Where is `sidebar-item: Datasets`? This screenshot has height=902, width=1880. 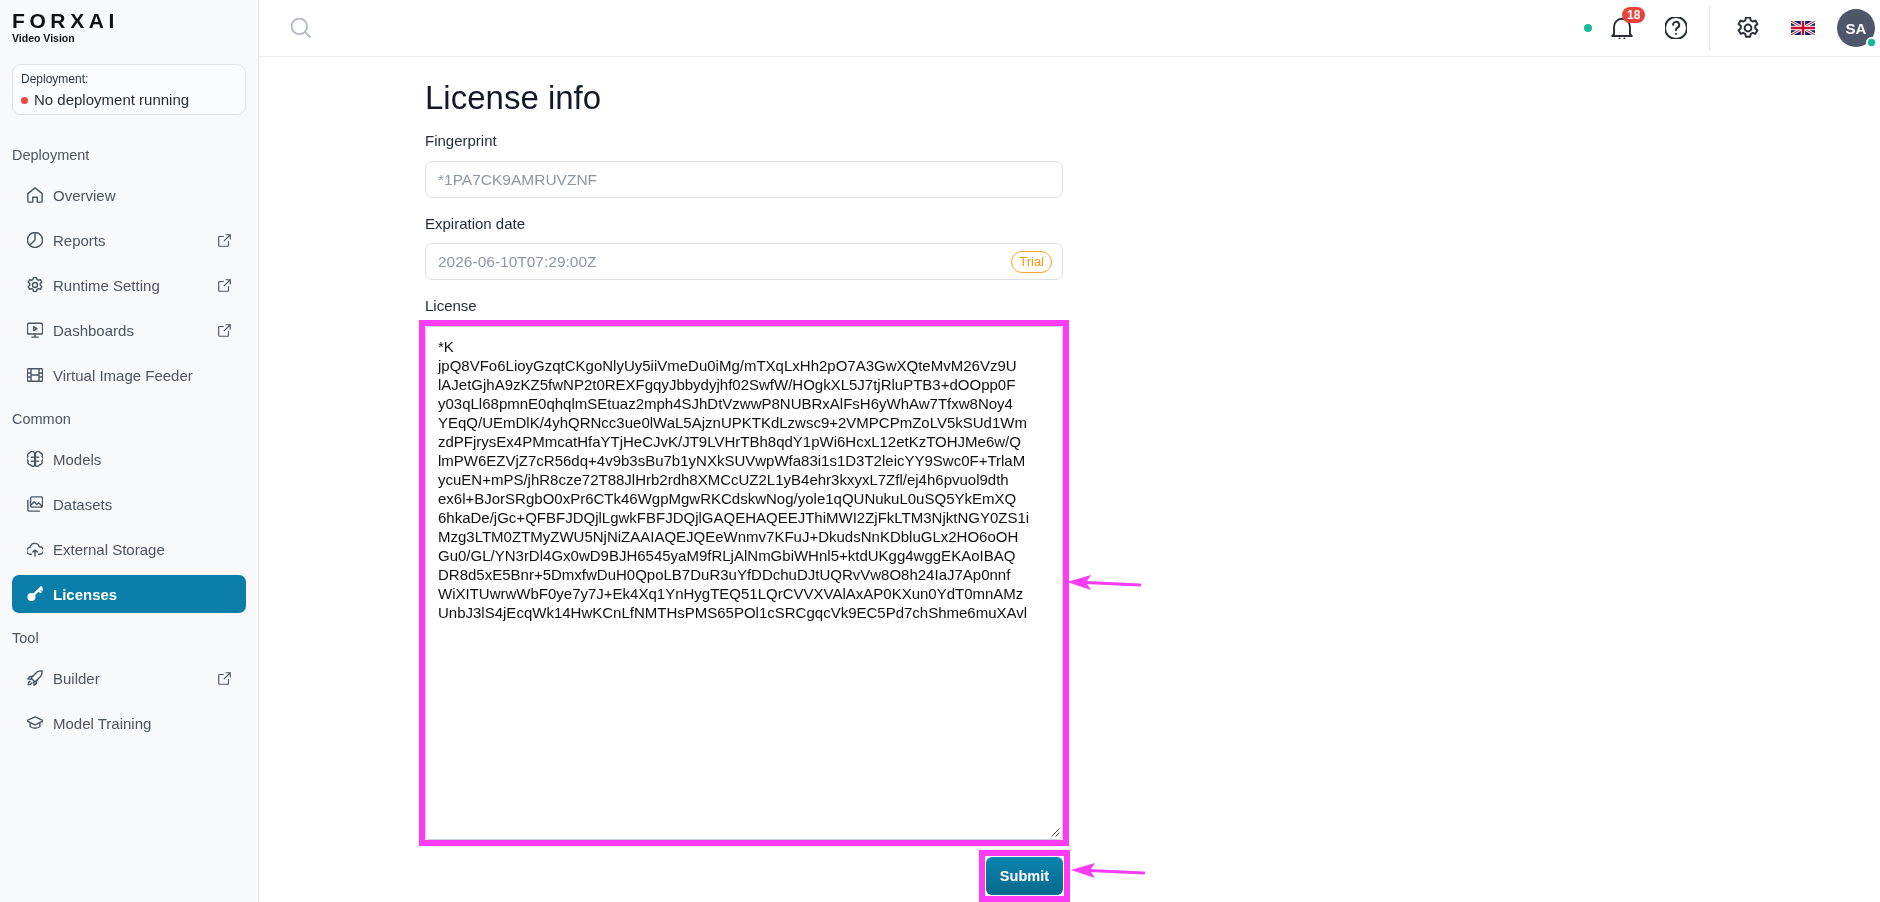
sidebar-item: Datasets is located at coordinates (129, 504).